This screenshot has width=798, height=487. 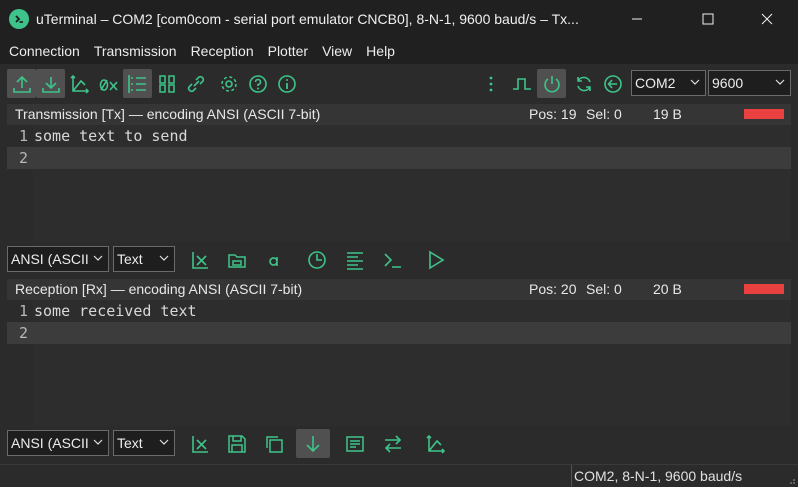 I want to click on tx-line-current: 2, so click(x=399, y=158).